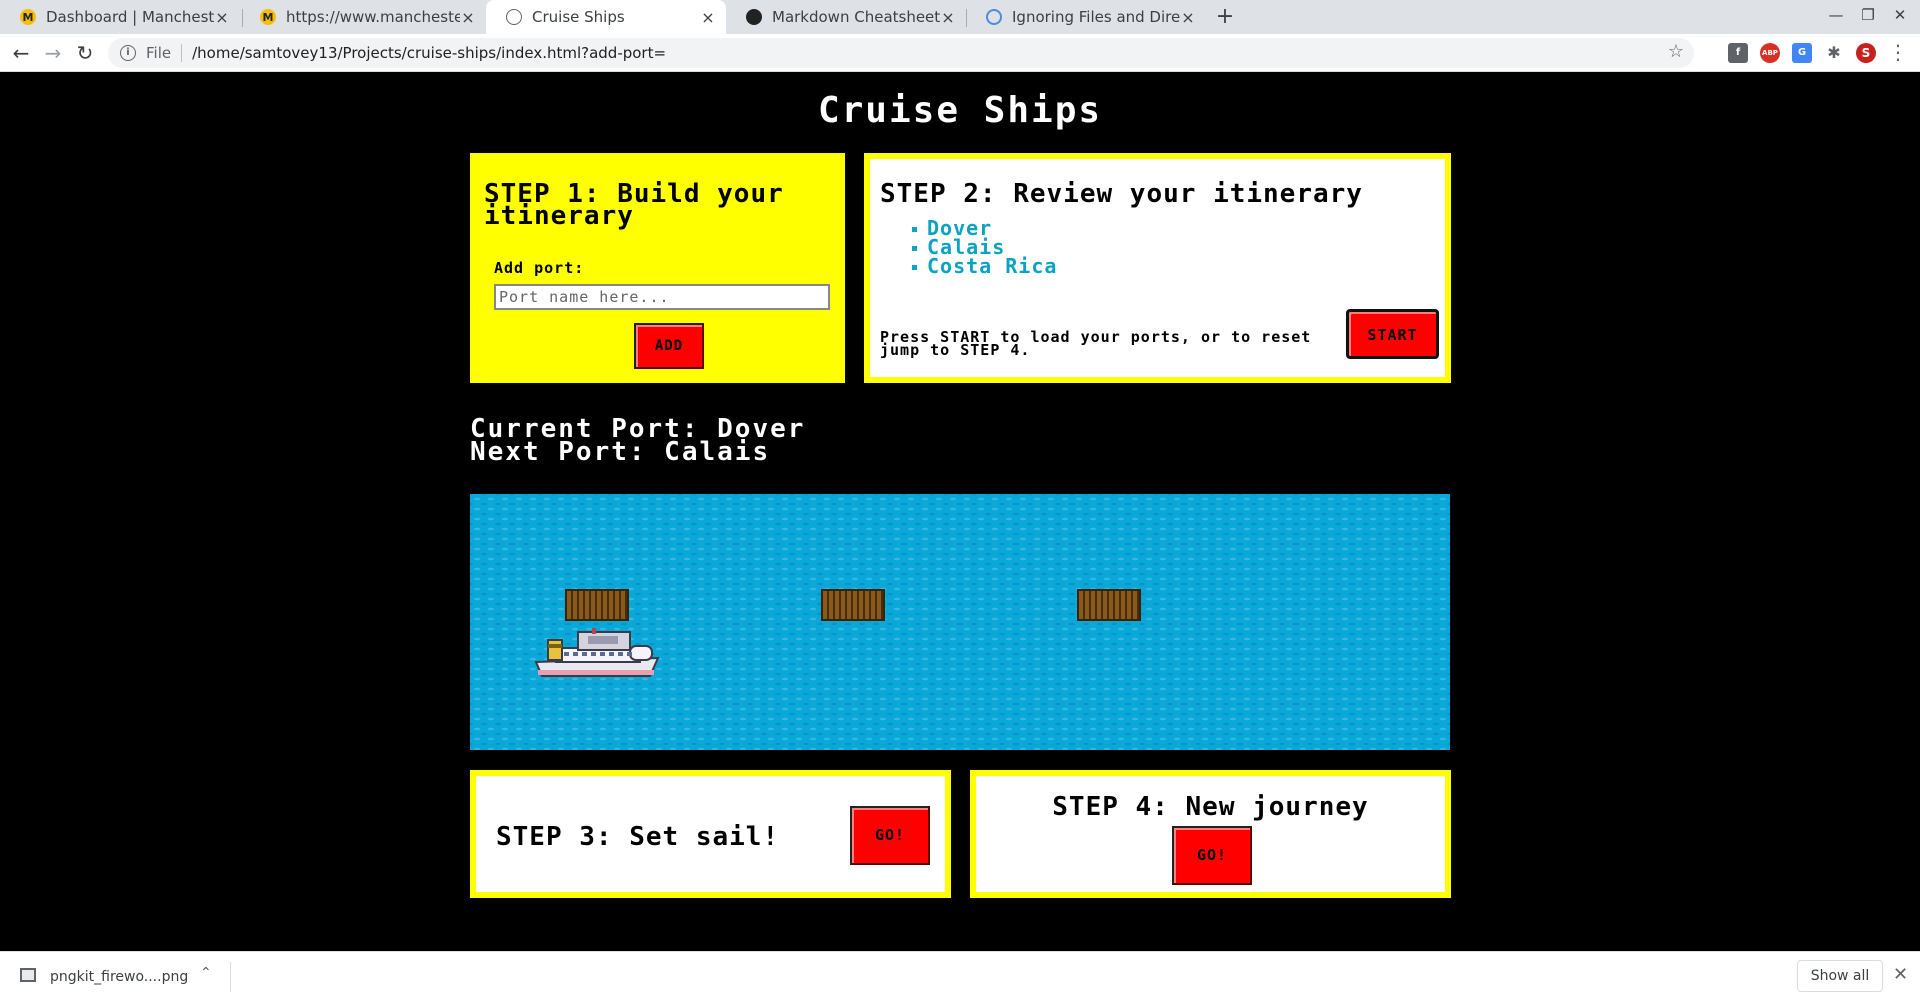 The height and width of the screenshot is (1000, 1920). I want to click on globe-icon, so click(514, 17).